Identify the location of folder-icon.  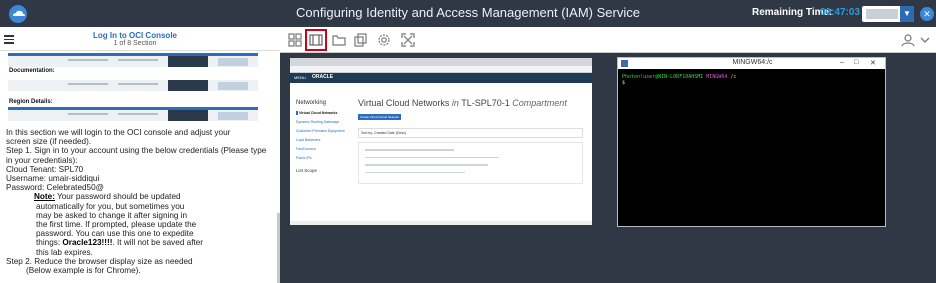
(339, 40).